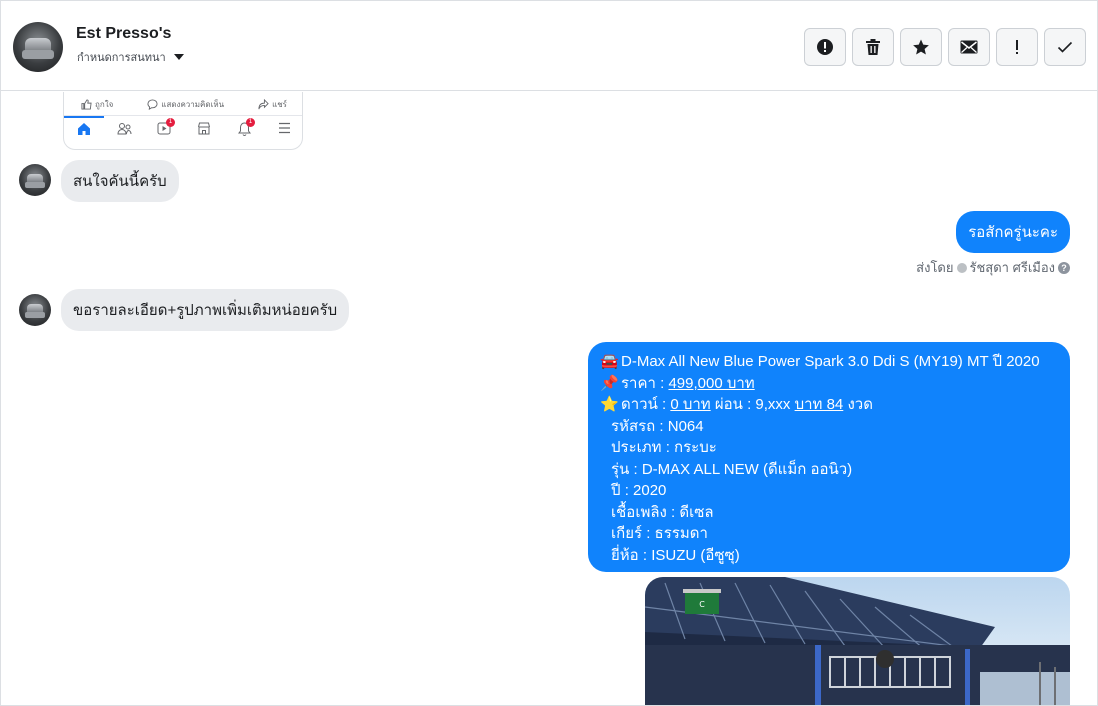 This screenshot has width=1098, height=706. Describe the element at coordinates (662, 512) in the screenshot. I see `listing-fuel: เชื้อเพลิง : ดีเซล` at that location.